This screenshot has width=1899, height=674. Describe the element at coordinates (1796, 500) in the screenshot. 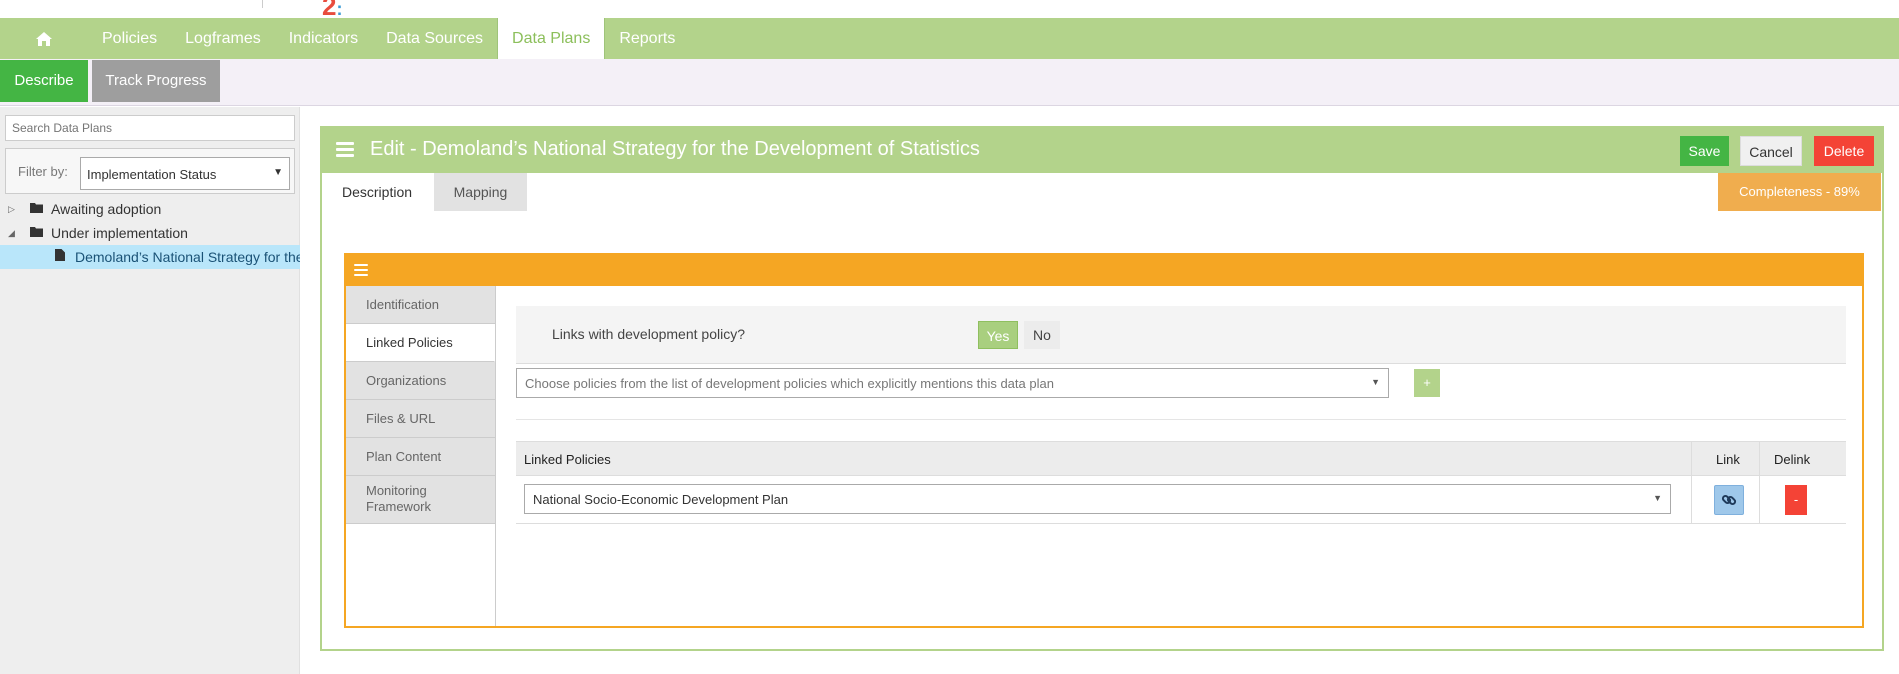

I see `delink-button: -` at that location.